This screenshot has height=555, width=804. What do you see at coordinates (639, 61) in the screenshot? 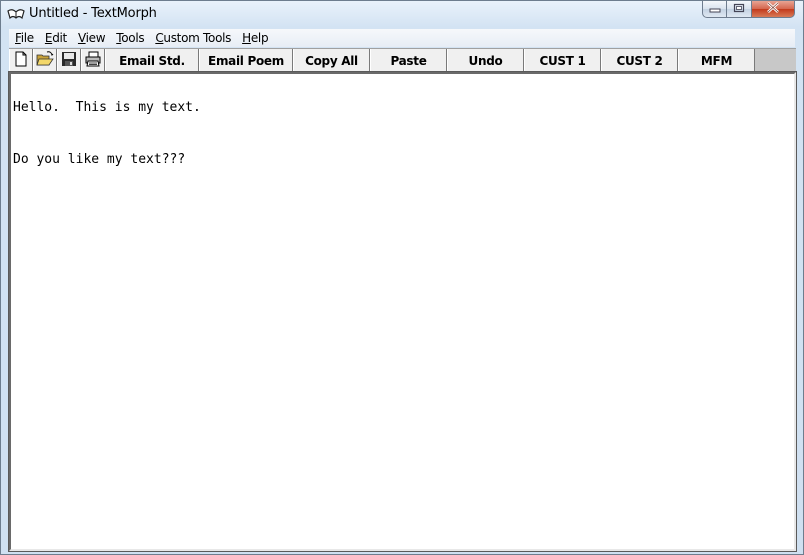
I see `cust-2-button: CUST 2` at bounding box center [639, 61].